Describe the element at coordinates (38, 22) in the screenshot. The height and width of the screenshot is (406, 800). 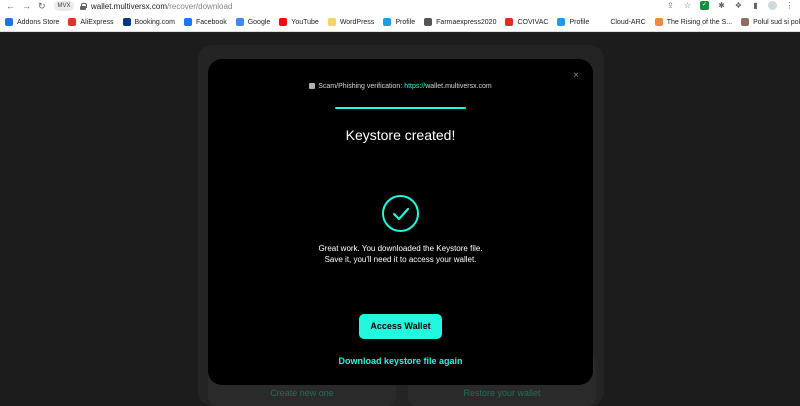
I see `bookmark-label: Addons Store` at that location.